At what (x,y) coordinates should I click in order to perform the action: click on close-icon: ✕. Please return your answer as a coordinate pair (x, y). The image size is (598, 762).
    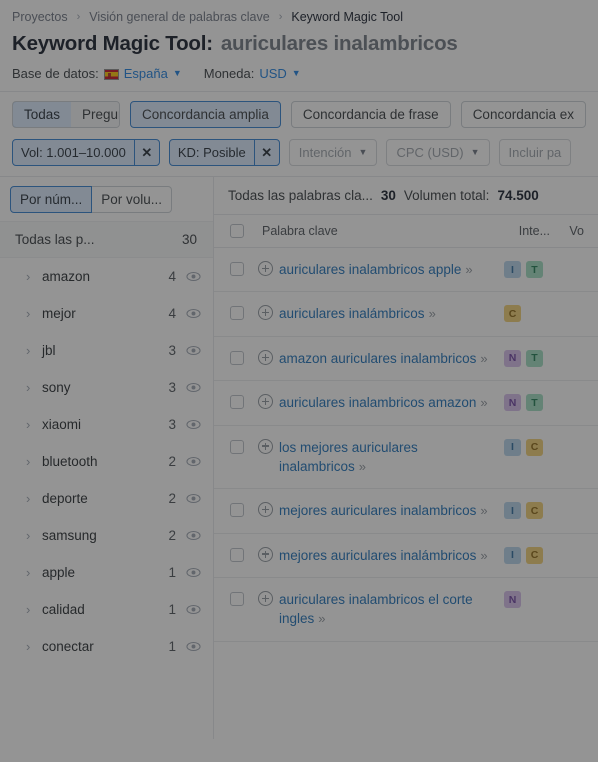
    Looking at the image, I should click on (266, 152).